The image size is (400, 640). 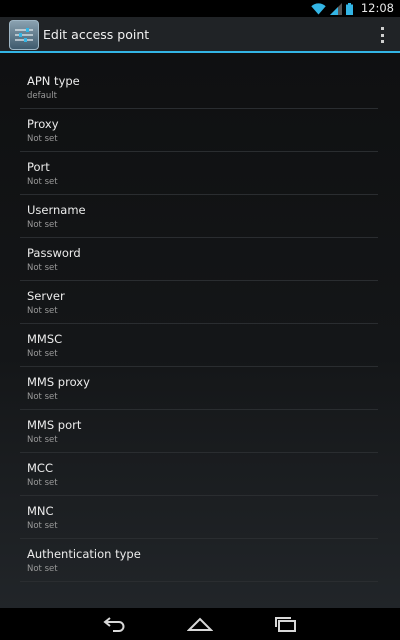 What do you see at coordinates (199, 474) in the screenshot?
I see `setting-item-mcc: MCC Not set` at bounding box center [199, 474].